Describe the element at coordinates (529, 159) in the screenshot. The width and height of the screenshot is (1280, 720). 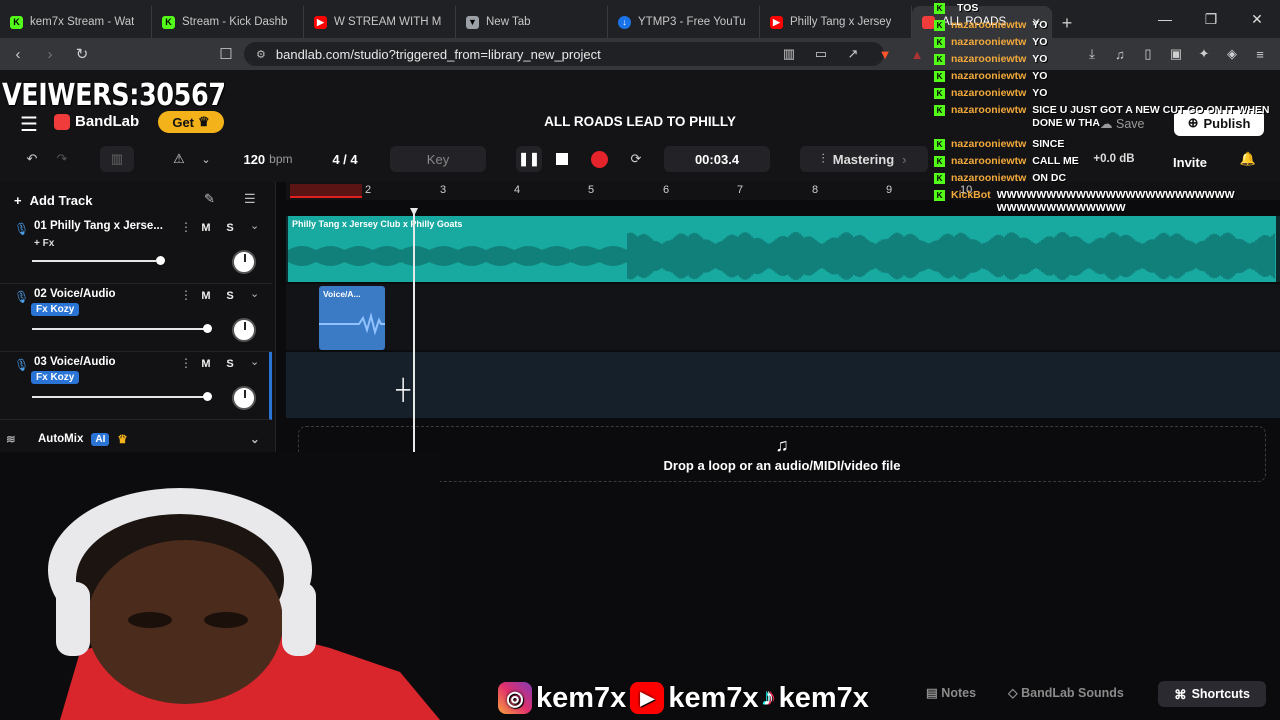
I see `pause-button: ❚❚` at that location.